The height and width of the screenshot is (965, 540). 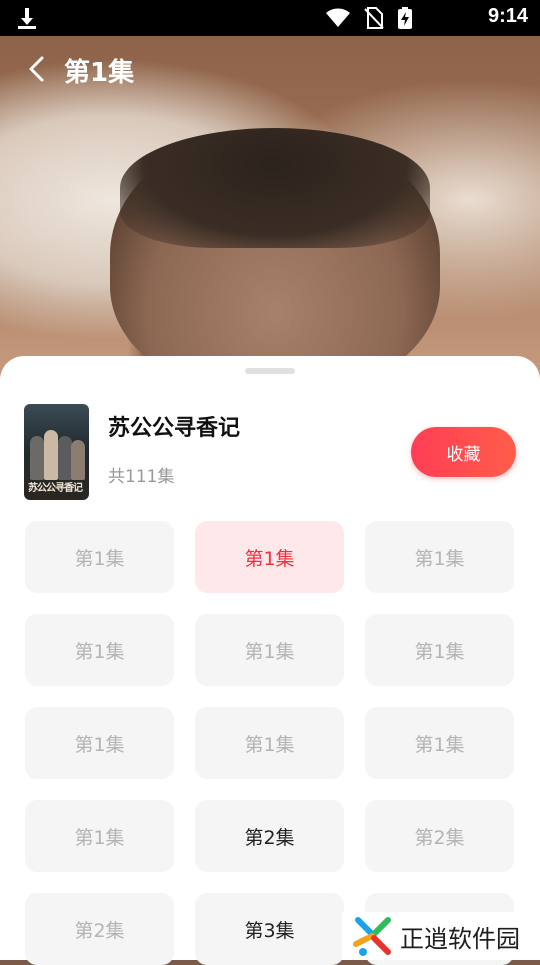 What do you see at coordinates (372, 936) in the screenshot?
I see `watermark-logo-icon` at bounding box center [372, 936].